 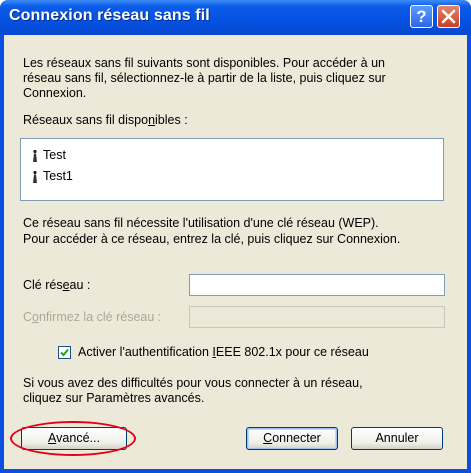 I want to click on confirm-key-input, so click(x=317, y=318).